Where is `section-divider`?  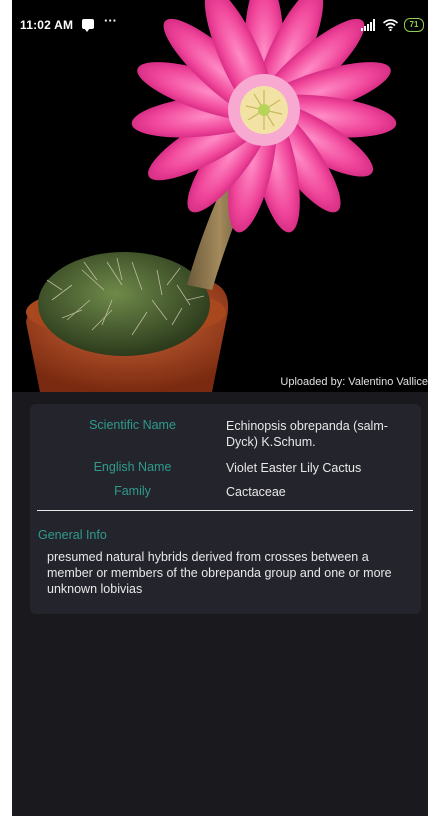
section-divider is located at coordinates (225, 510).